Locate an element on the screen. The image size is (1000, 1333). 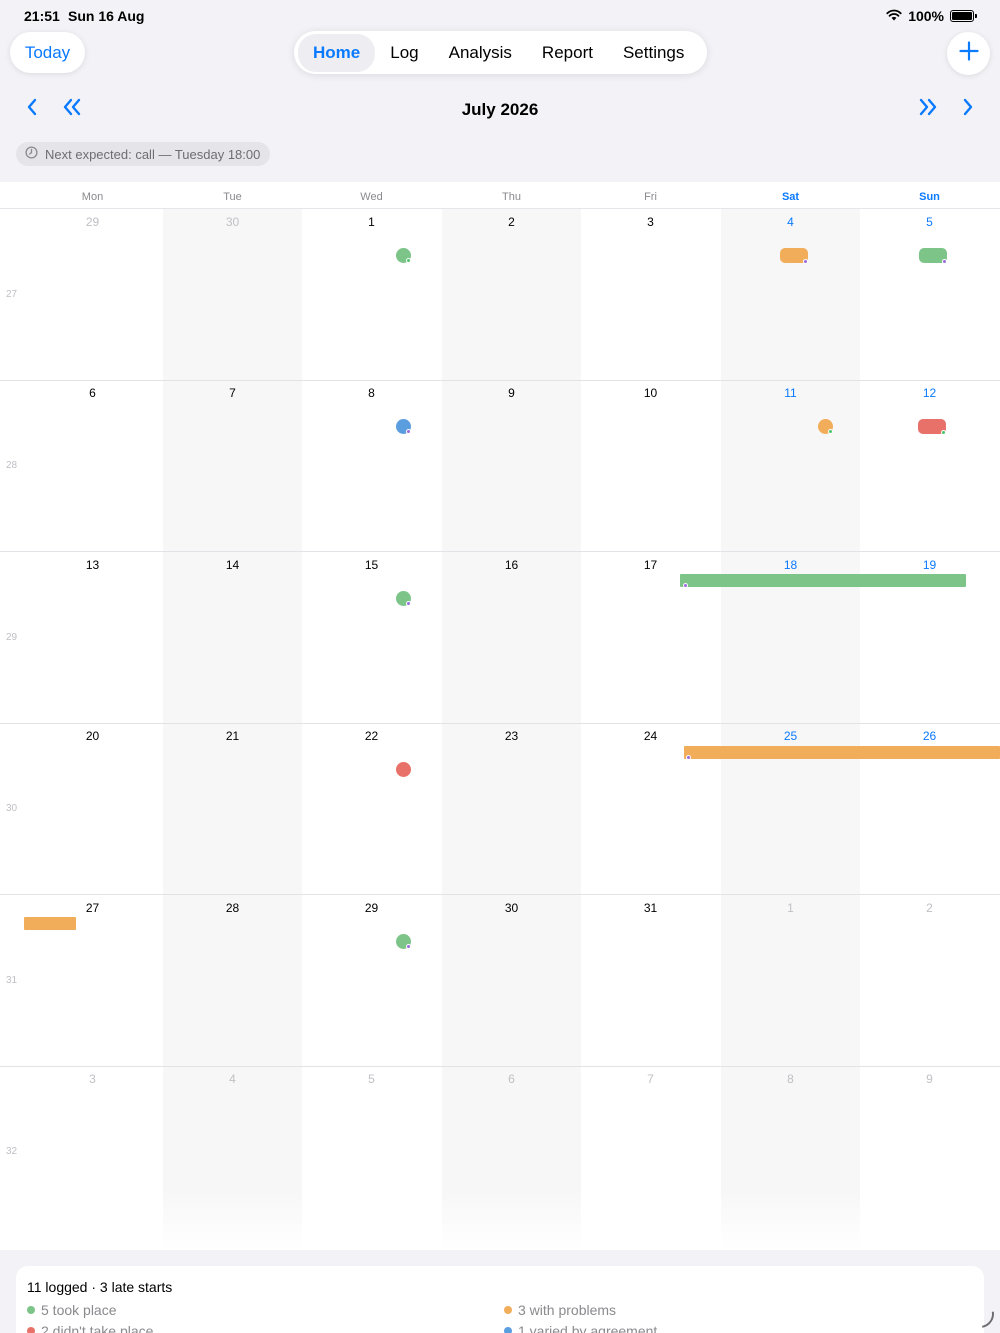
weekday-tue: Tue is located at coordinates (232, 197).